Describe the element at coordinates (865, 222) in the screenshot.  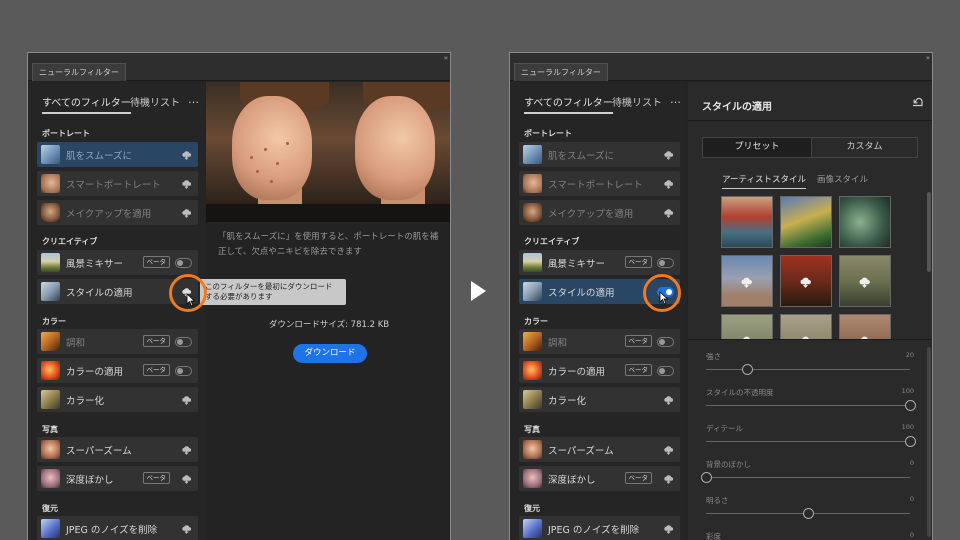
I see `style-thumb-monet` at that location.